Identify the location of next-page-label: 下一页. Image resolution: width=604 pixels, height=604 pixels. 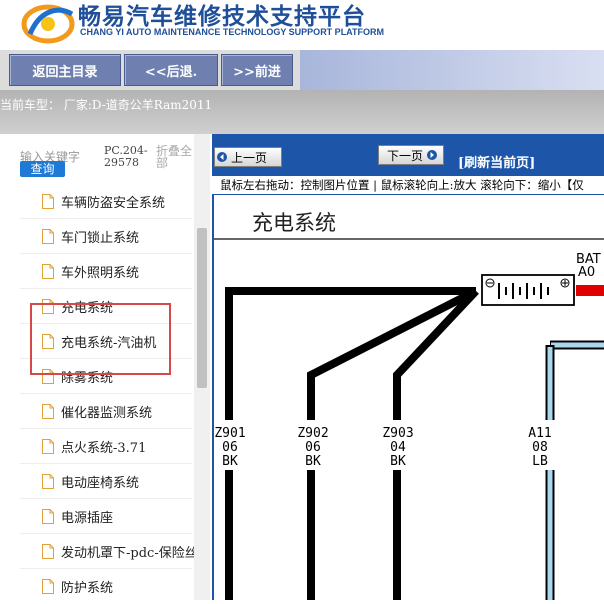
(405, 155).